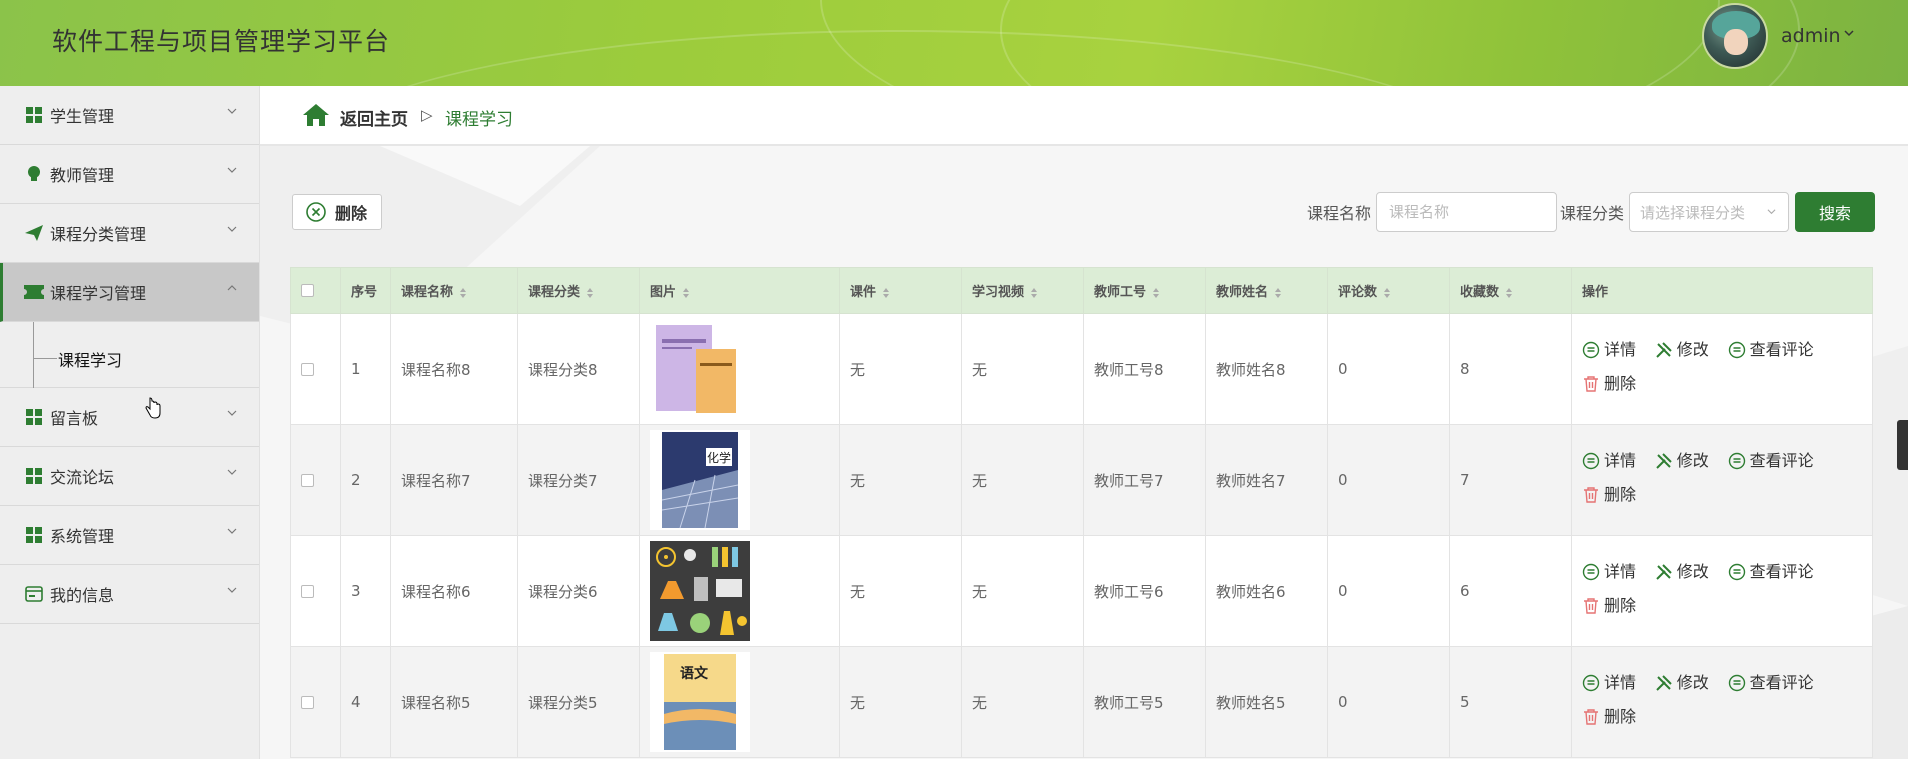 The height and width of the screenshot is (759, 1908). I want to click on column-header-sortable: 收藏数, so click(1510, 290).